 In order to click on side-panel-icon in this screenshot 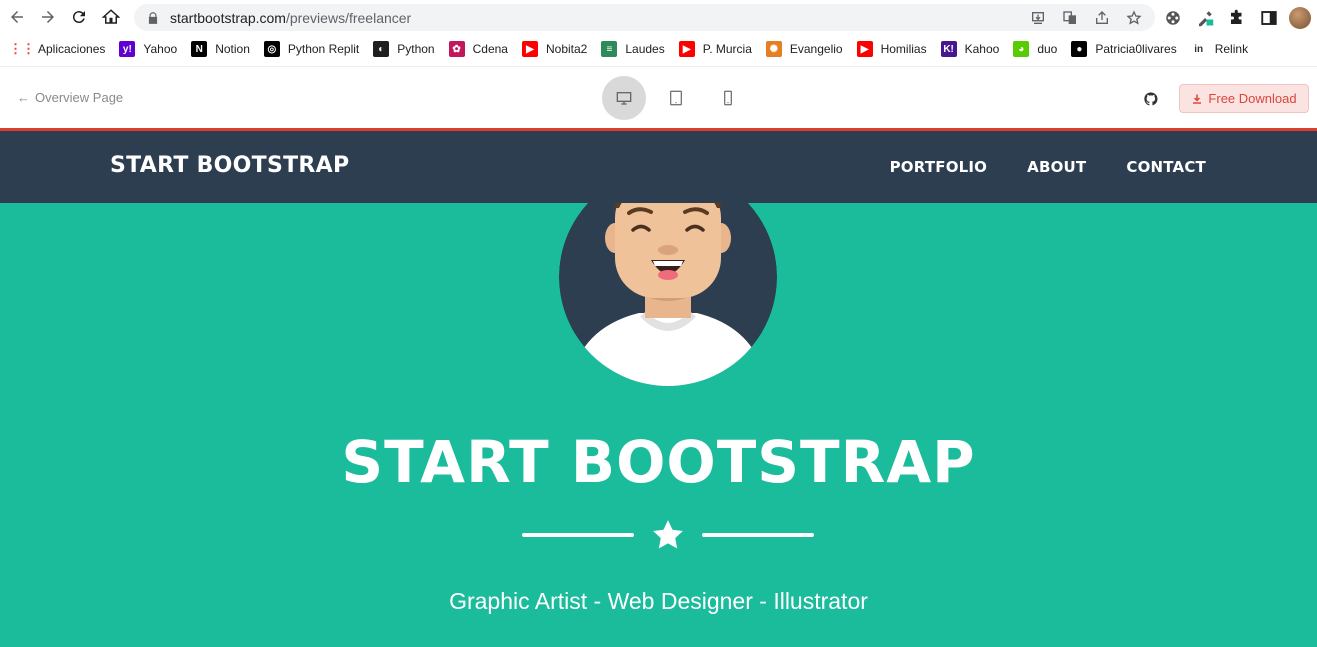, I will do `click(1269, 18)`.